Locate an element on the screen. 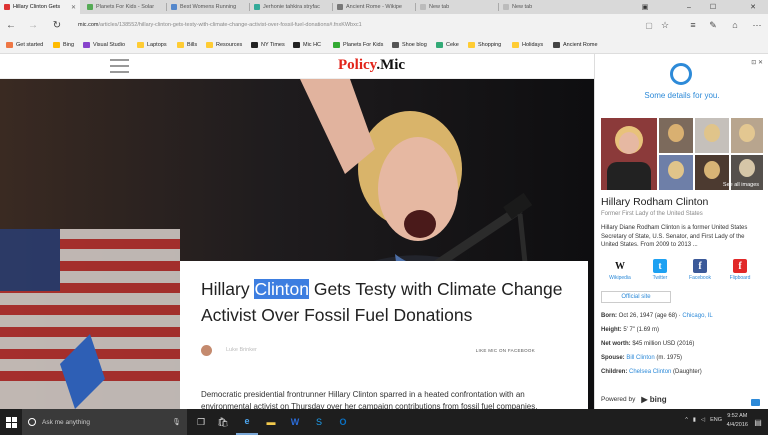 The width and height of the screenshot is (768, 435). favorite-label: Resources is located at coordinates (229, 45).